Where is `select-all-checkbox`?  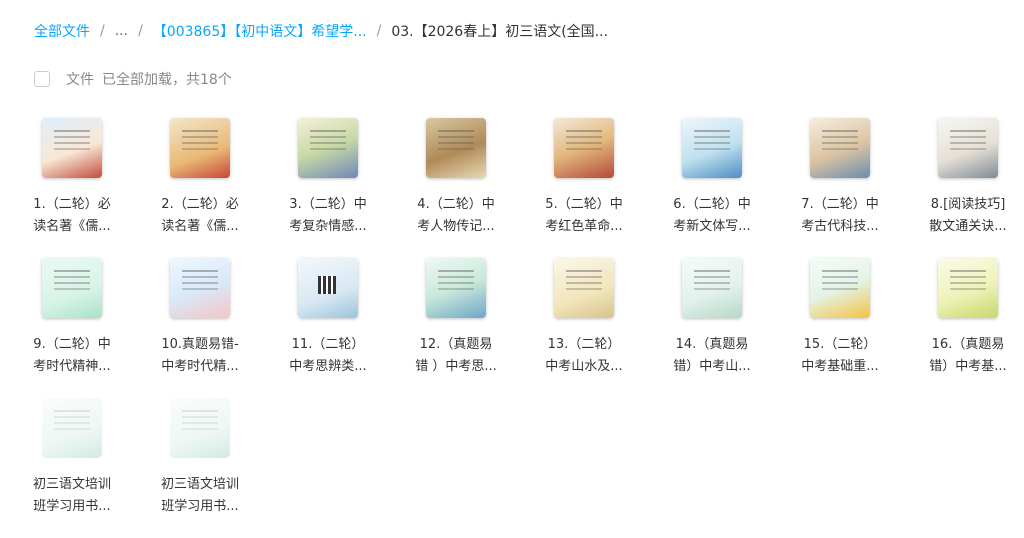 select-all-checkbox is located at coordinates (42, 79).